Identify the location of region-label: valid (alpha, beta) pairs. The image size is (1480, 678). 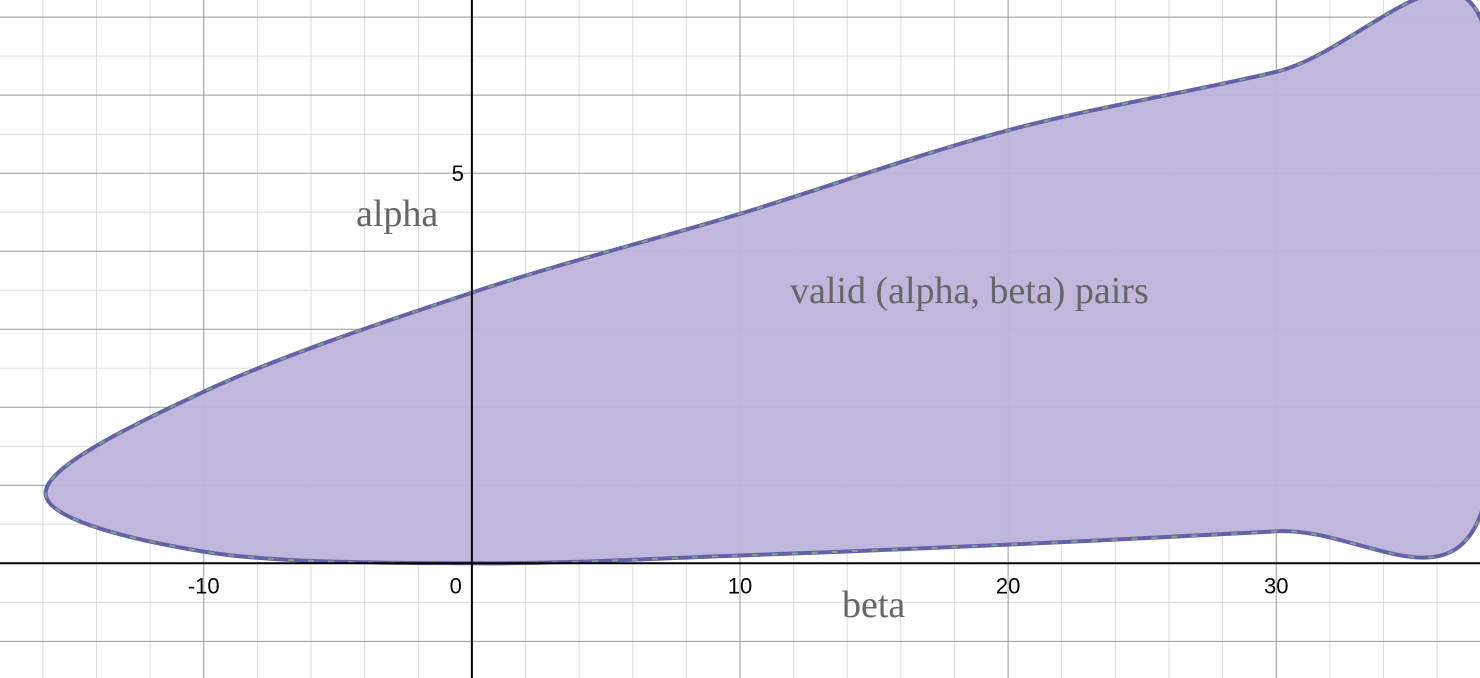
(969, 291).